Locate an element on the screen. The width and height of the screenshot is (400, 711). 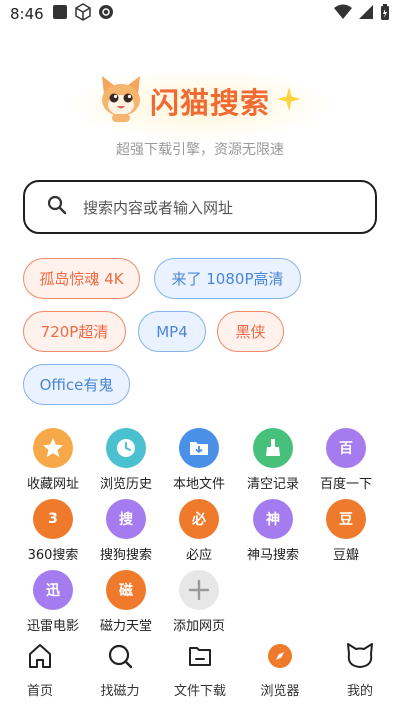
shortcut-xunlei-movies: 迅 迅雷电影 is located at coordinates (53, 602).